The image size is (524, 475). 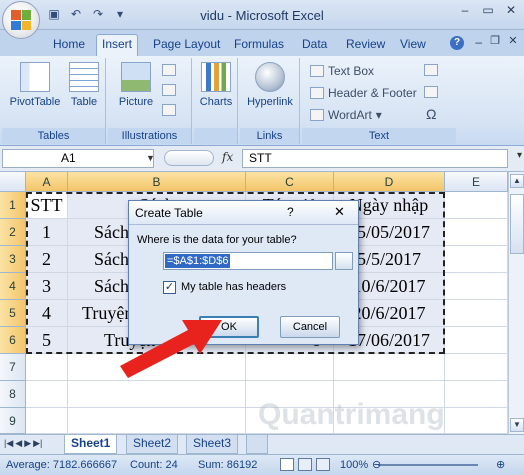 I want to click on scroll-up-icon: ▲, so click(x=517, y=181).